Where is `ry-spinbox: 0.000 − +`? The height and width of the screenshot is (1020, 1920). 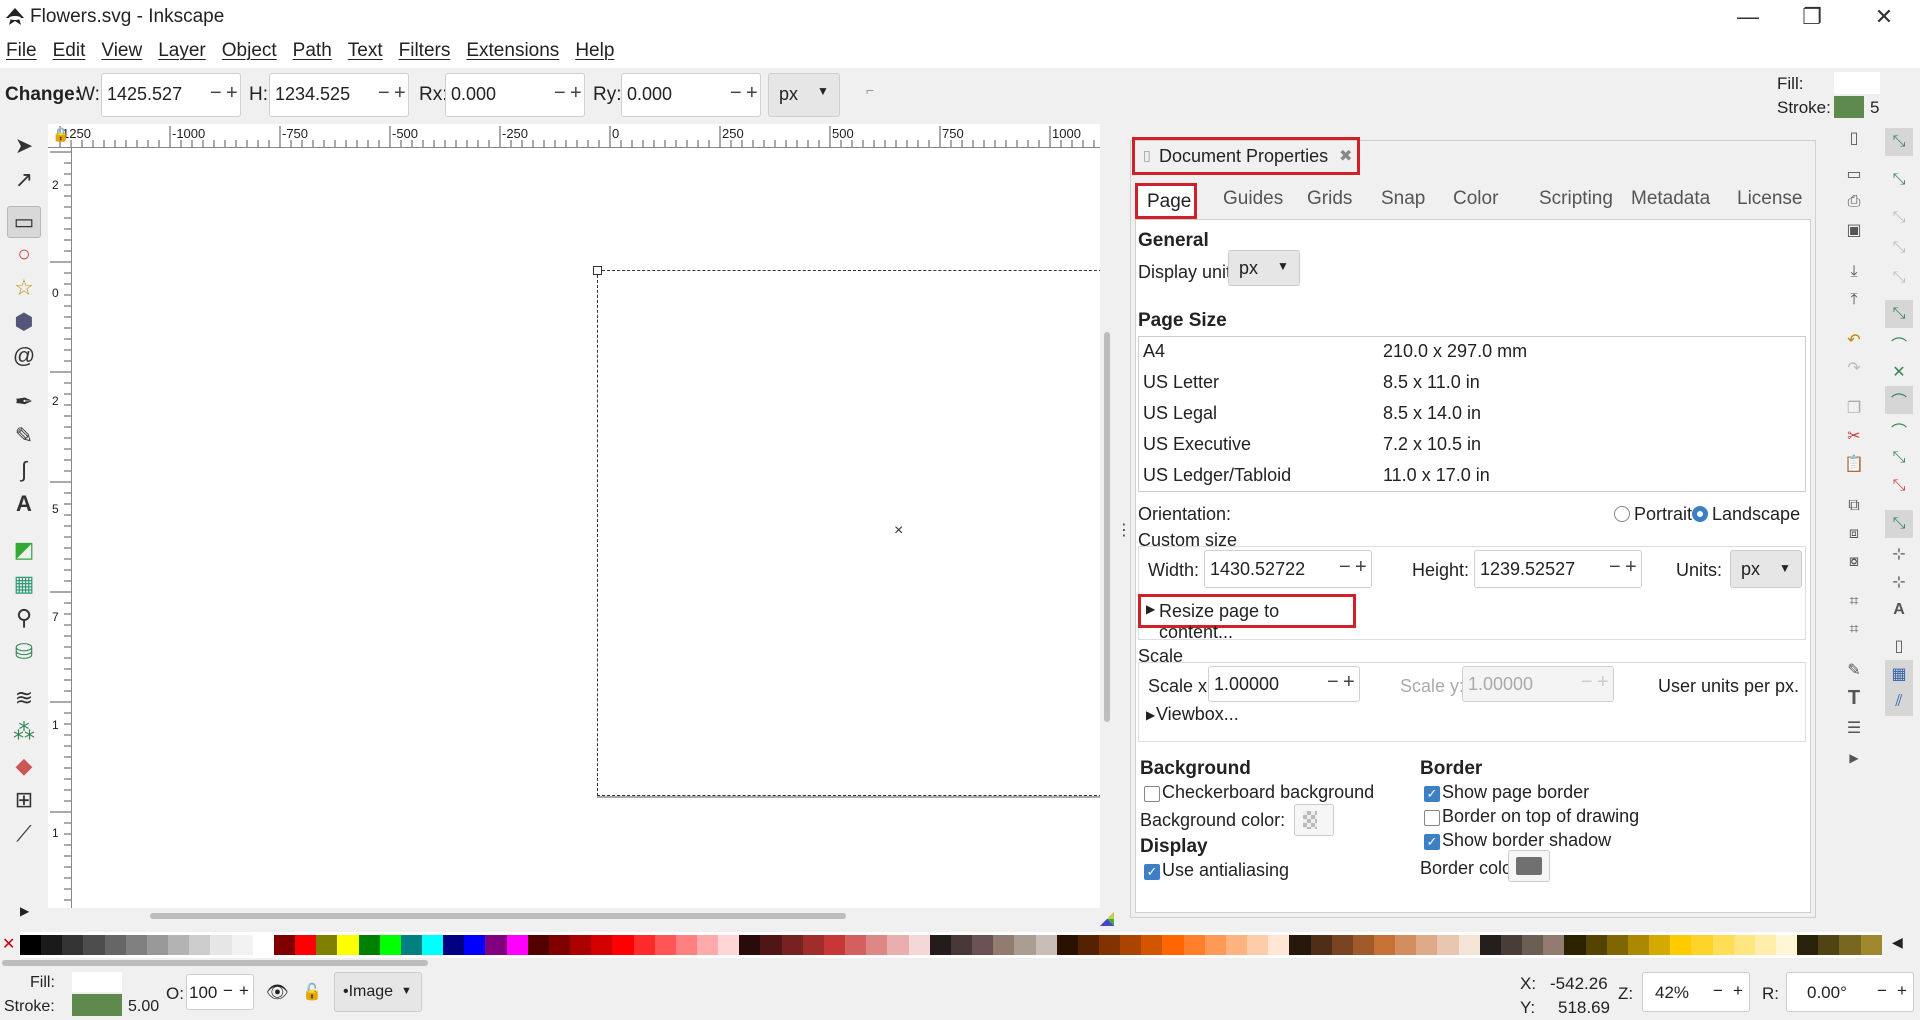 ry-spinbox: 0.000 − + is located at coordinates (691, 95).